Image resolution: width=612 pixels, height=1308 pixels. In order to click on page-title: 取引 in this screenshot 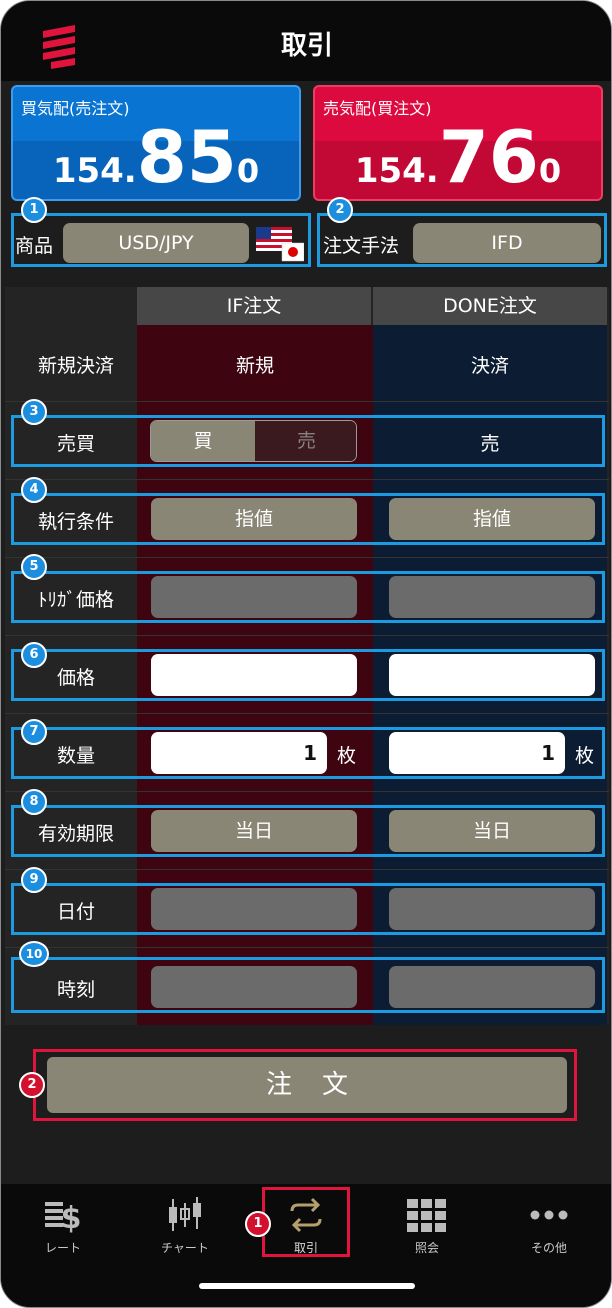, I will do `click(306, 46)`.